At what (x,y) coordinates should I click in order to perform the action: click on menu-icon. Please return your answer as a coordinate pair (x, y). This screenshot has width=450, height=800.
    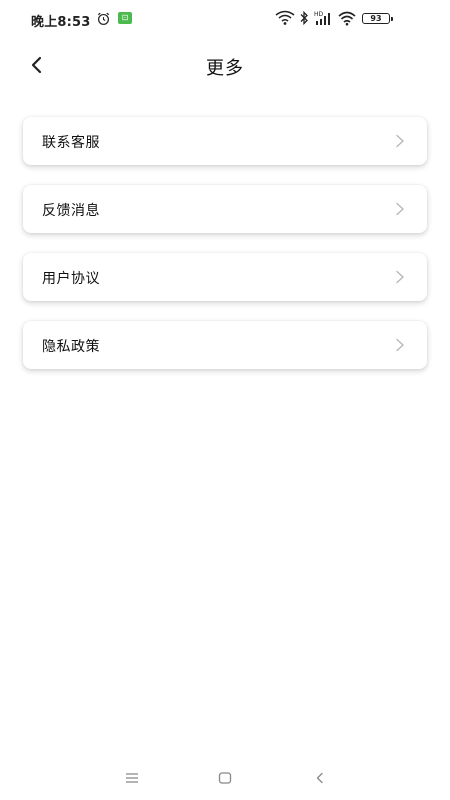
    Looking at the image, I should click on (132, 778).